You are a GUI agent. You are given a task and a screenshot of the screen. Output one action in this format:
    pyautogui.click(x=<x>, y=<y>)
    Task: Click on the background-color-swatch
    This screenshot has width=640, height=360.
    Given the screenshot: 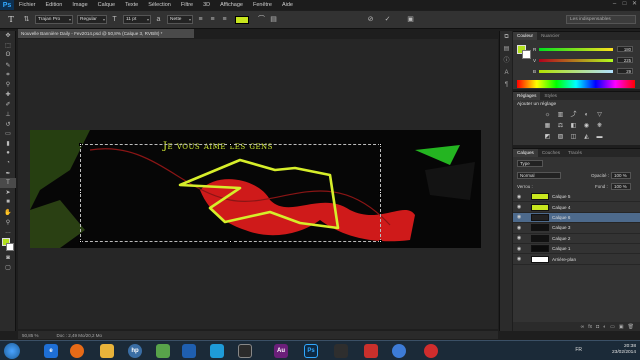 What is the action you would take?
    pyautogui.click(x=10, y=246)
    